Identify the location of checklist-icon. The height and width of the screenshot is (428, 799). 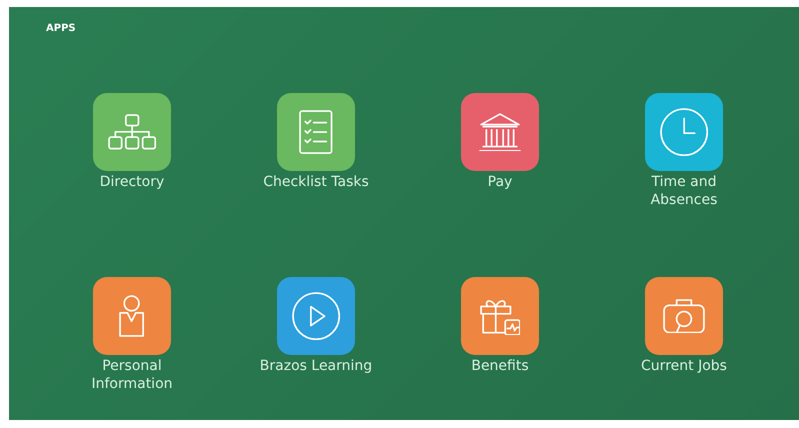
(316, 132).